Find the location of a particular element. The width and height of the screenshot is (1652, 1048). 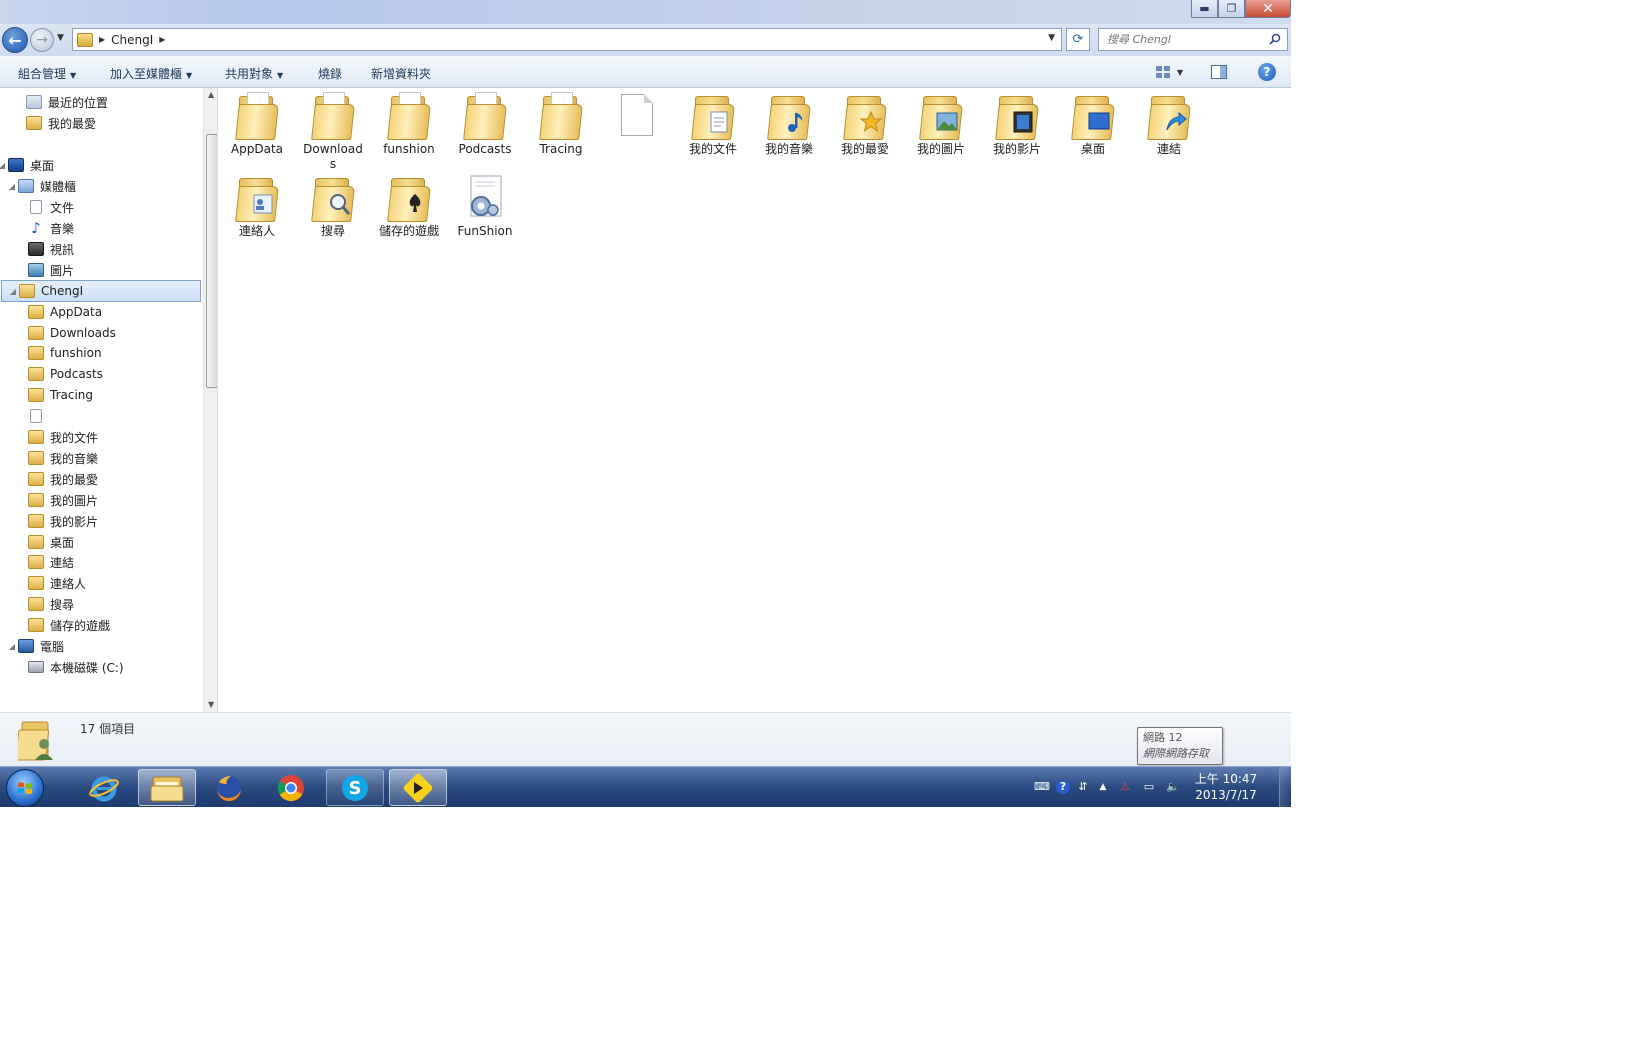

input-options-icon: ⇵ is located at coordinates (1083, 787).